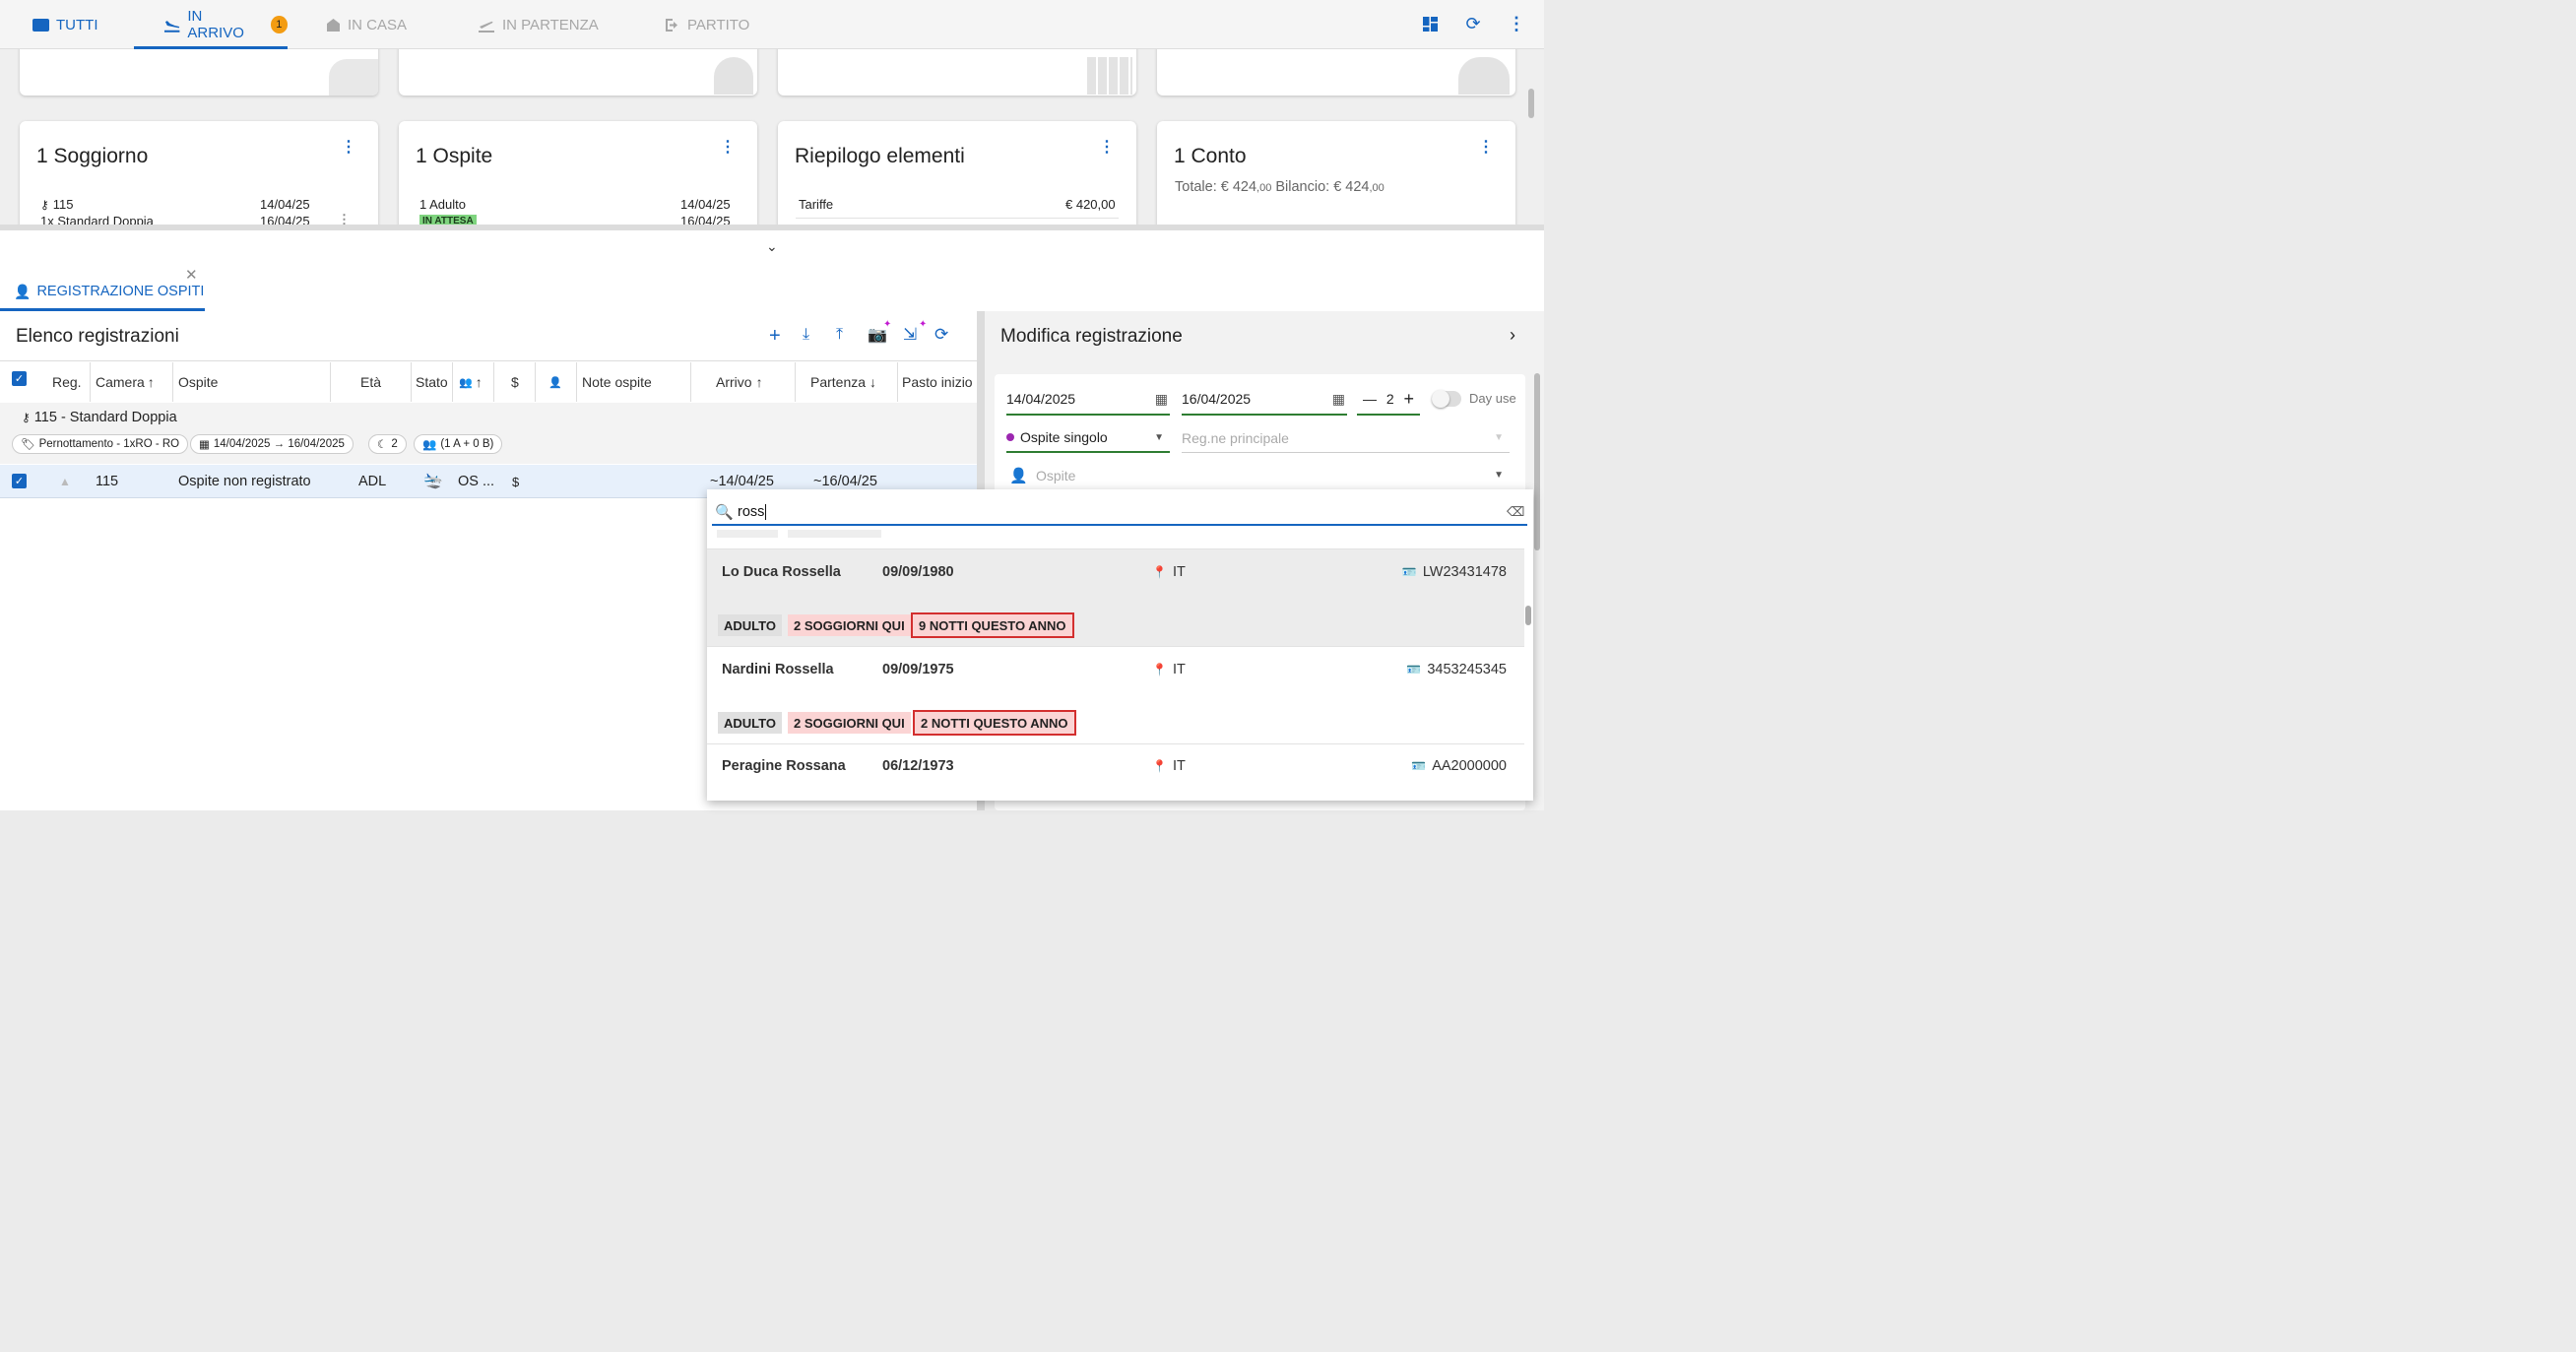 The image size is (2576, 1352). Describe the element at coordinates (849, 723) in the screenshot. I see `tag-stays: 2 SOGGIORNI QUI` at that location.